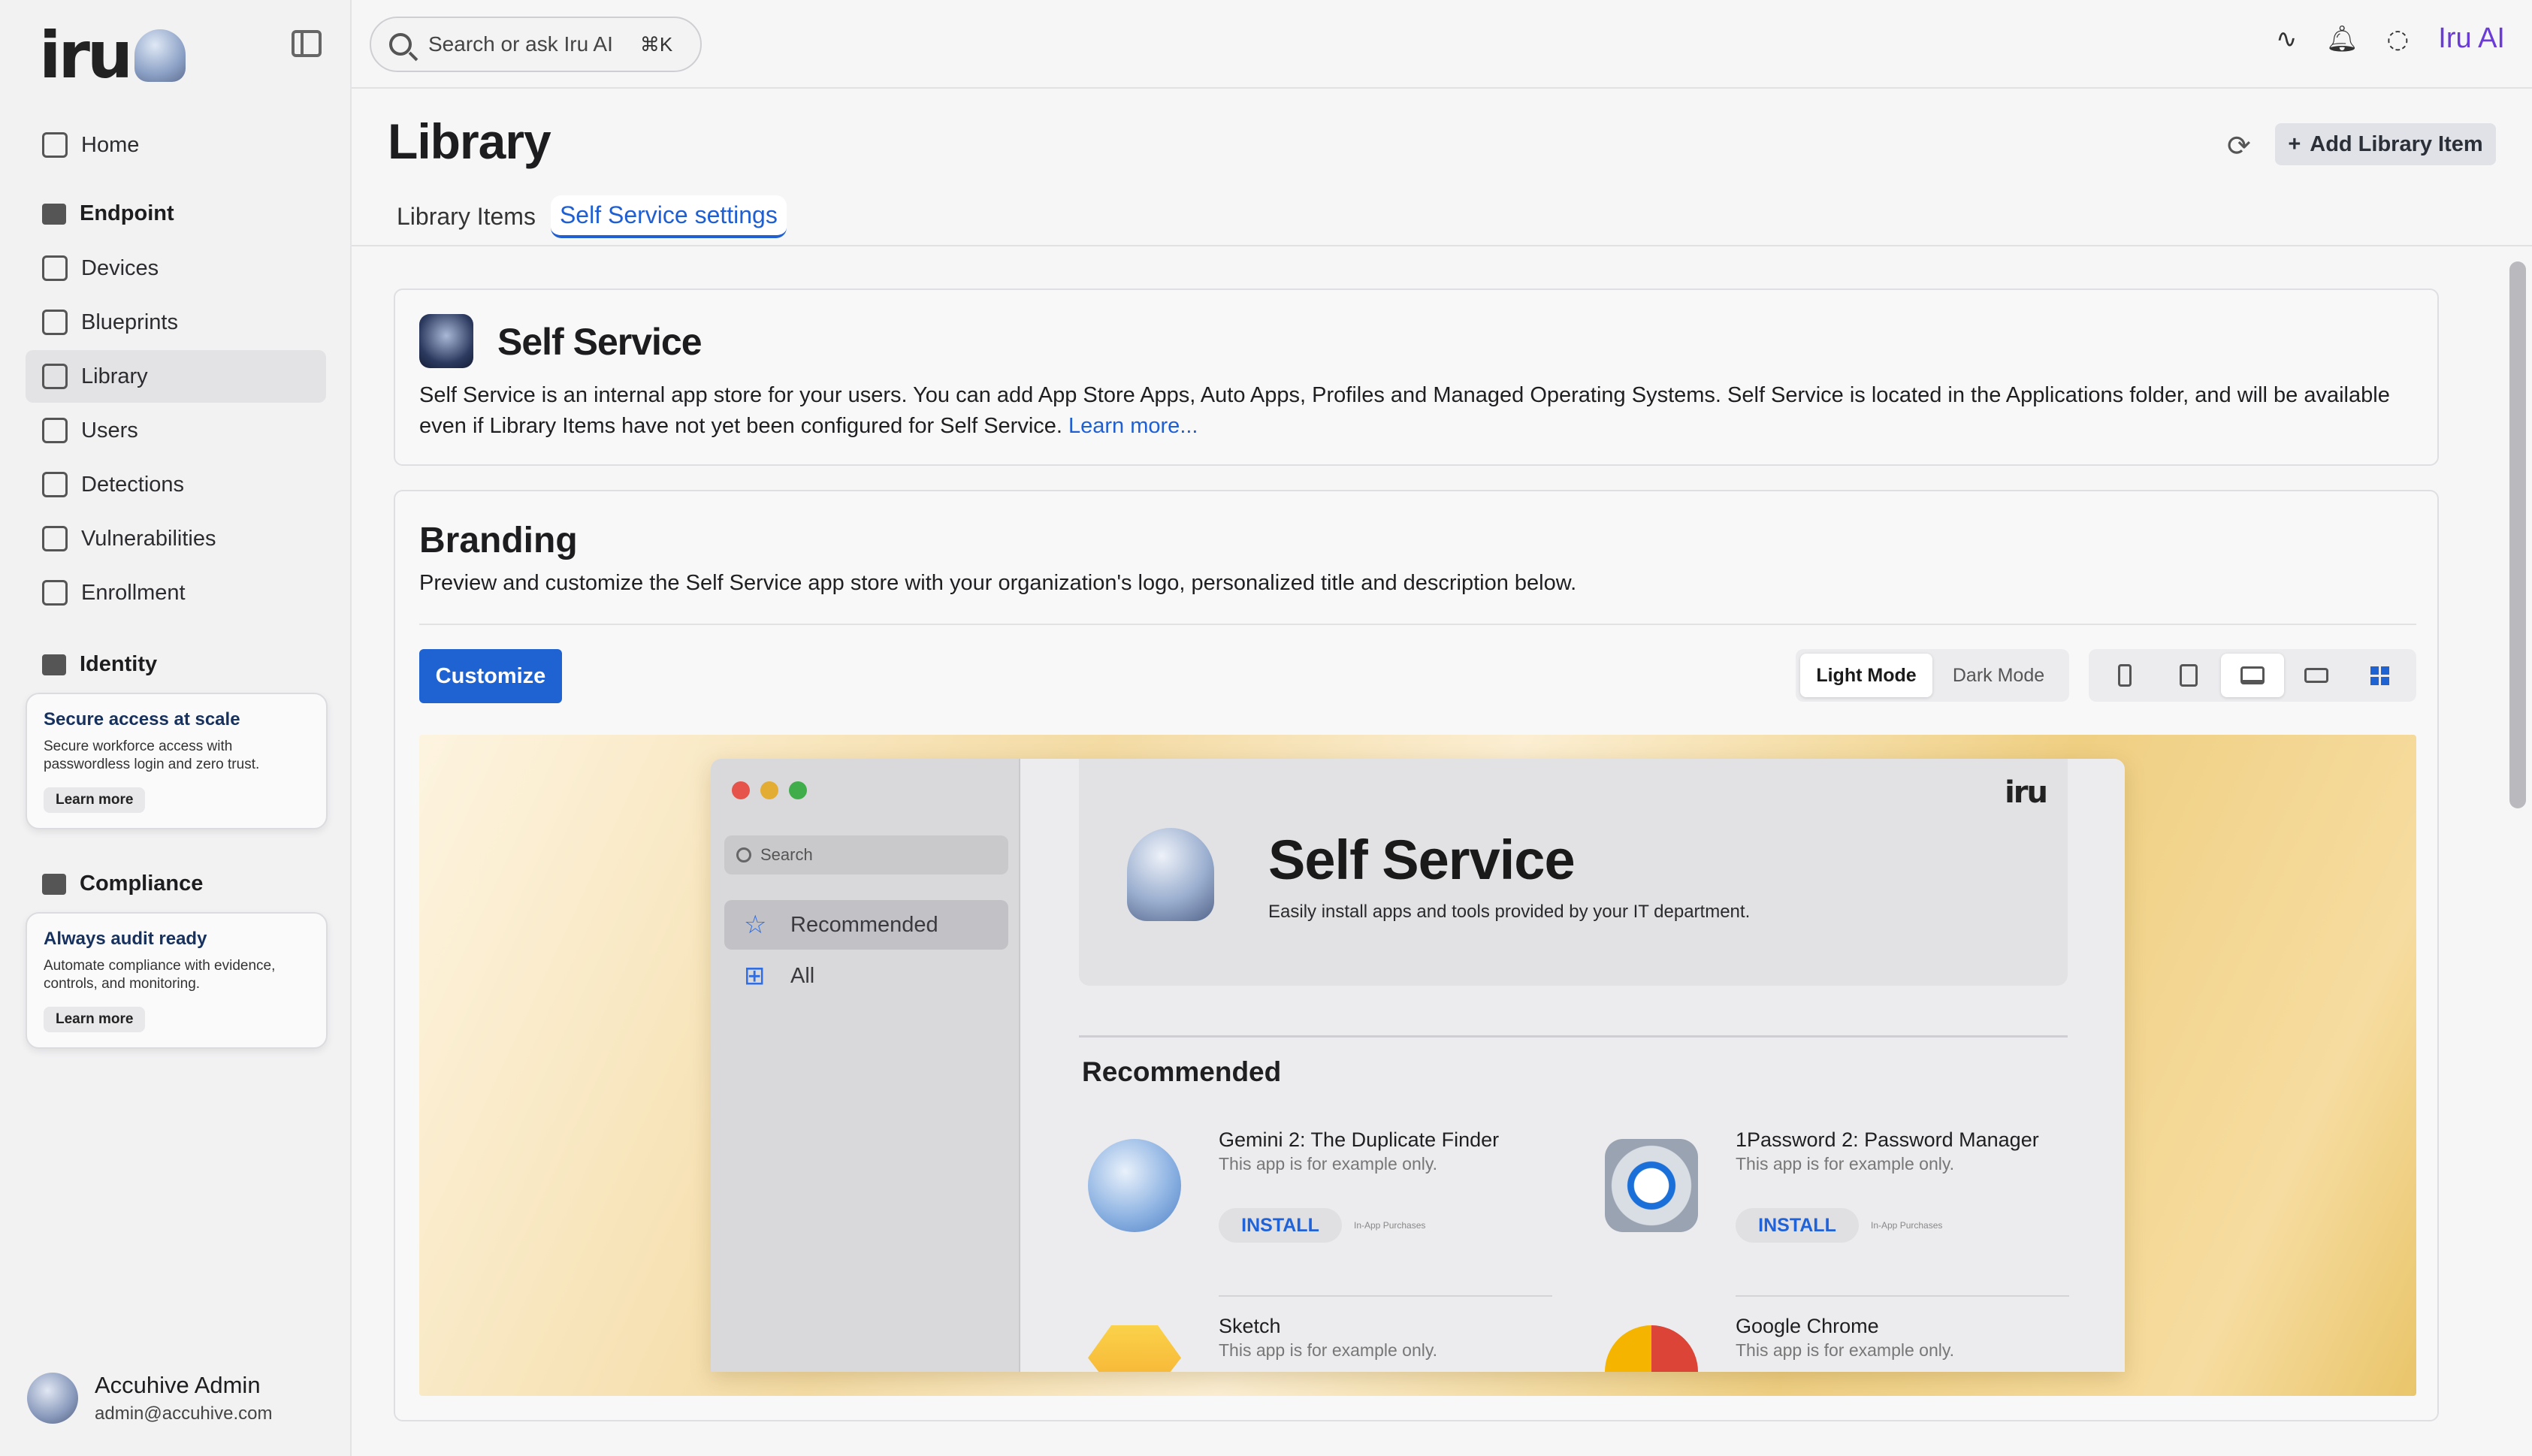 The width and height of the screenshot is (2532, 1456). What do you see at coordinates (1866, 675) in the screenshot?
I see `light-mode-button: Light Mode` at bounding box center [1866, 675].